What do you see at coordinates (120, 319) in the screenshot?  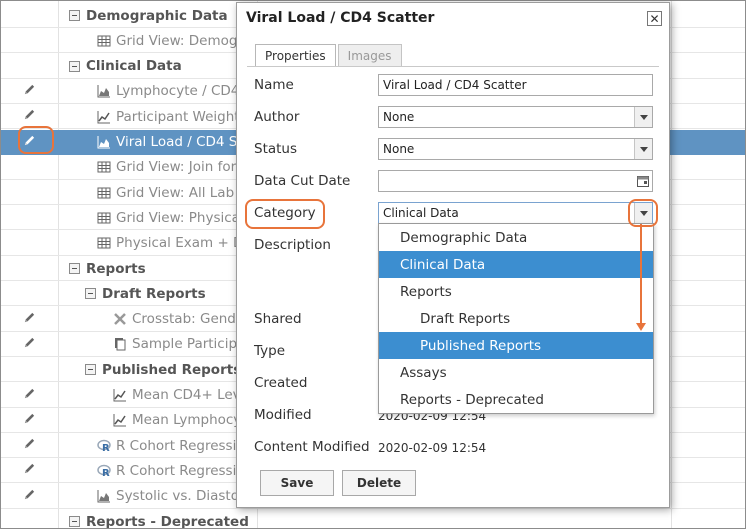 I see `crosstab-icon` at bounding box center [120, 319].